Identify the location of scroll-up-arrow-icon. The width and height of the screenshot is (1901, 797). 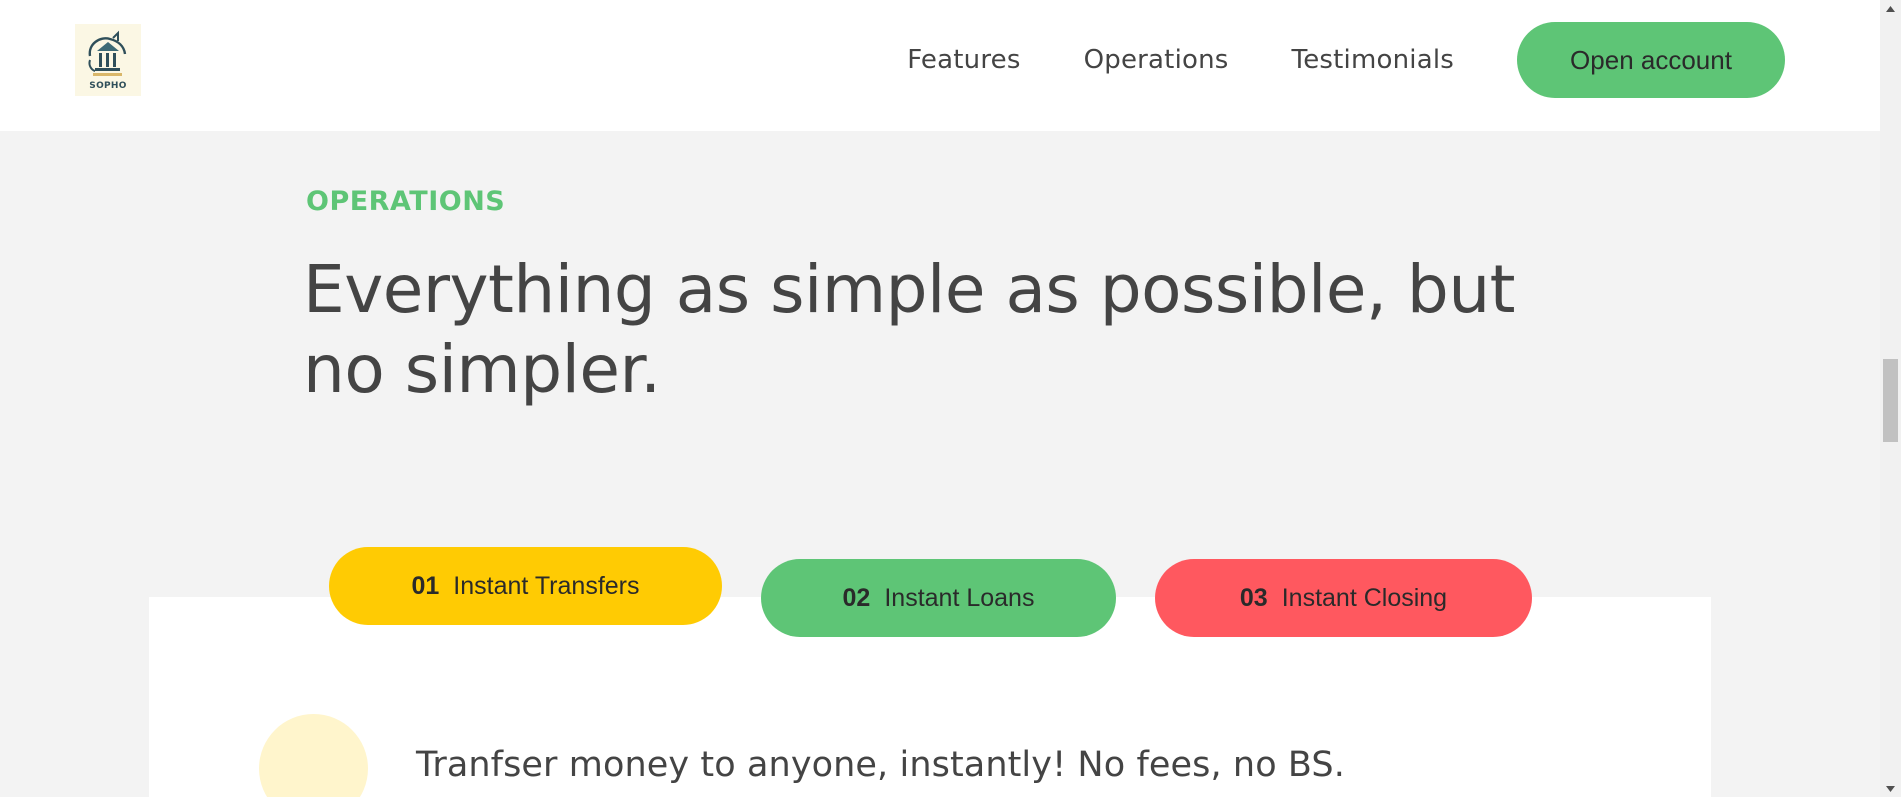
(1890, 8).